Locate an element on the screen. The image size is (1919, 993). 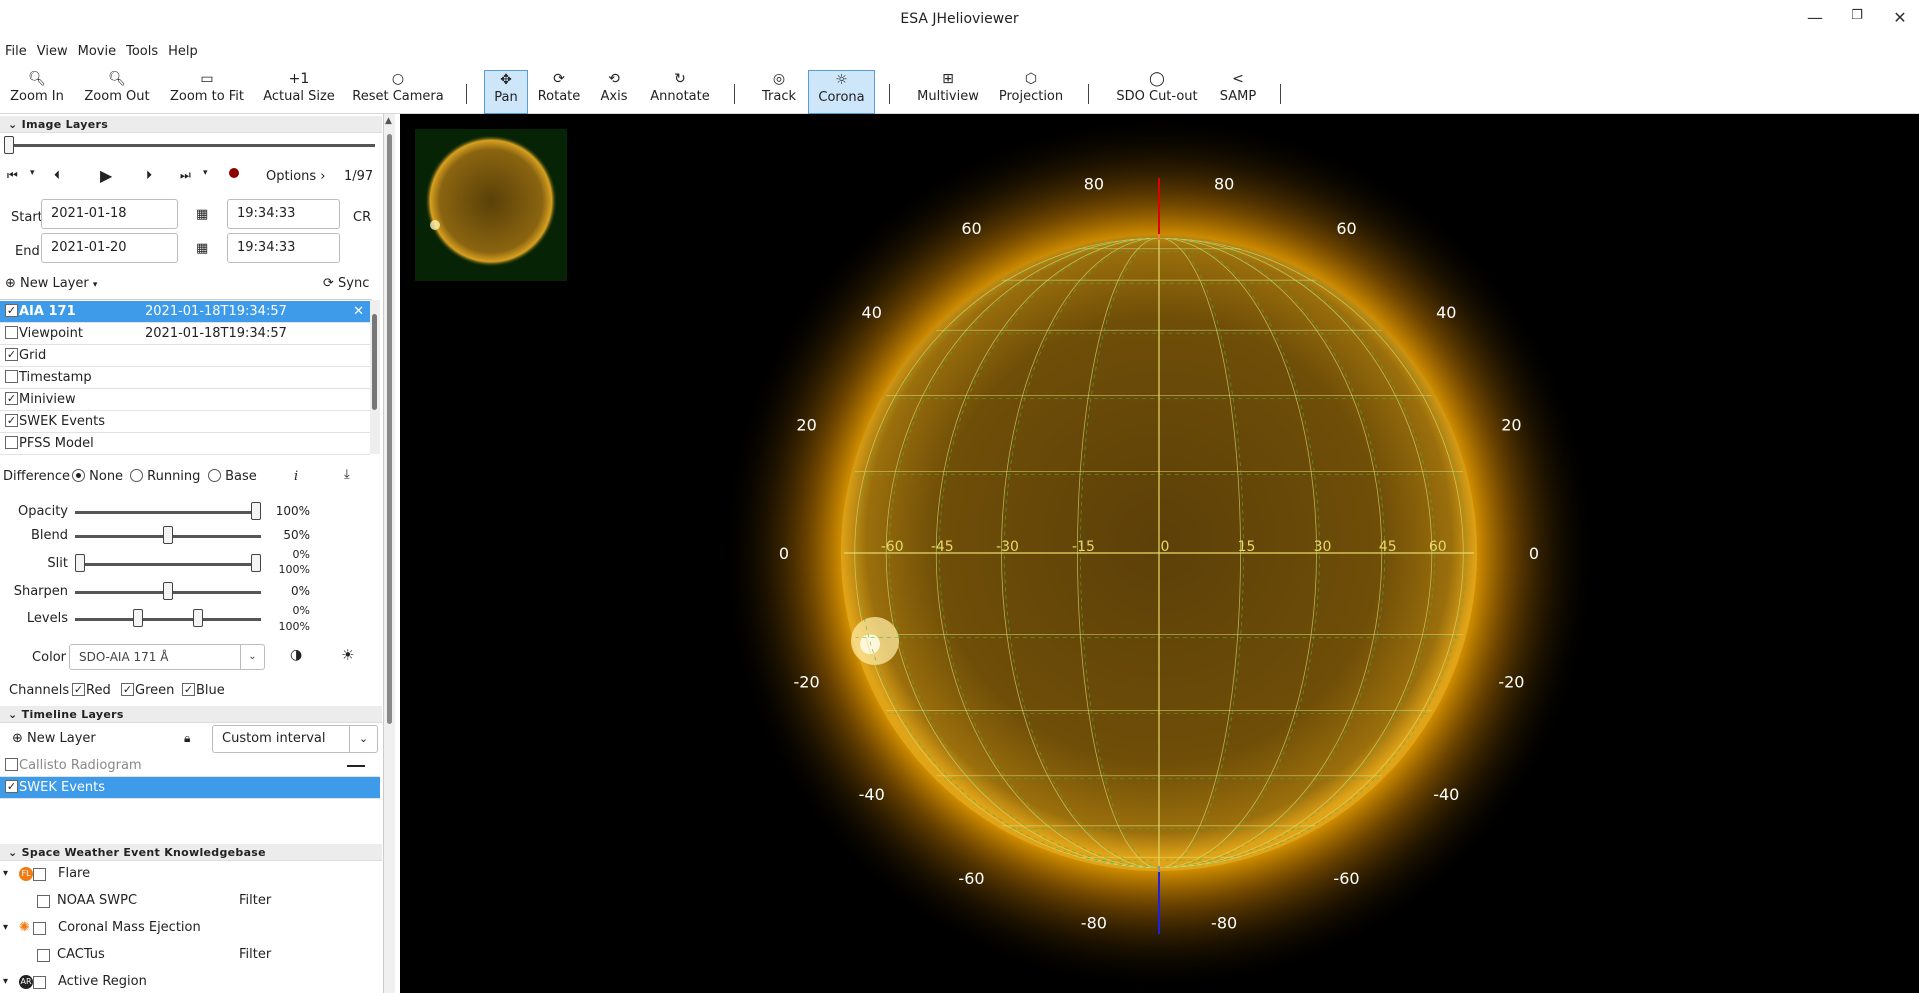
image-layer-row: ✓ SWEK Events is located at coordinates (185, 422).